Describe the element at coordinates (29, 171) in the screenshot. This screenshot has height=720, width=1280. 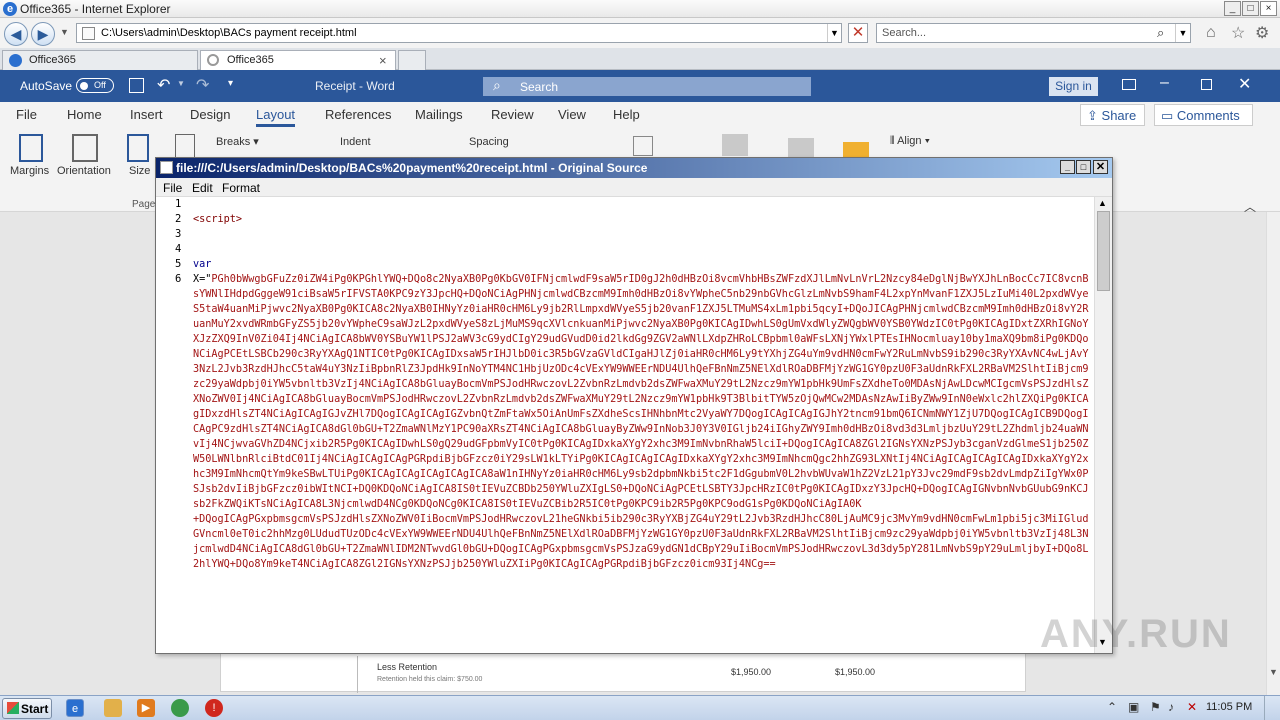
I see `margins-label: Margins` at that location.